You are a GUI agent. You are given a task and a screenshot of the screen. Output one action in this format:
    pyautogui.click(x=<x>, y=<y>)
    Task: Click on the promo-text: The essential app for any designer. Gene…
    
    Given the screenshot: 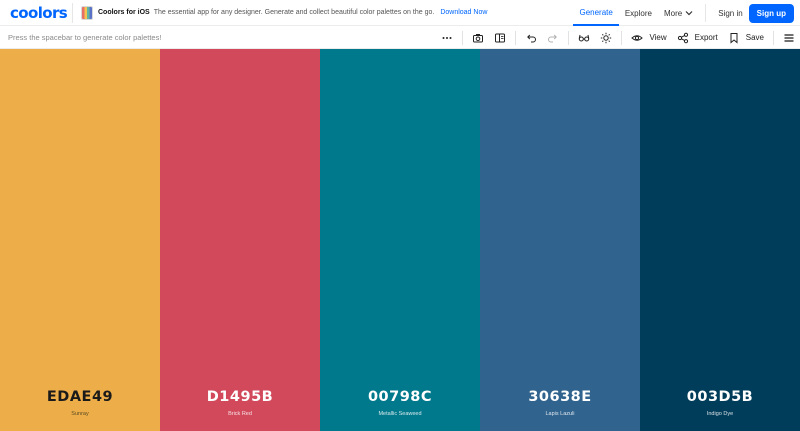 What is the action you would take?
    pyautogui.click(x=294, y=12)
    